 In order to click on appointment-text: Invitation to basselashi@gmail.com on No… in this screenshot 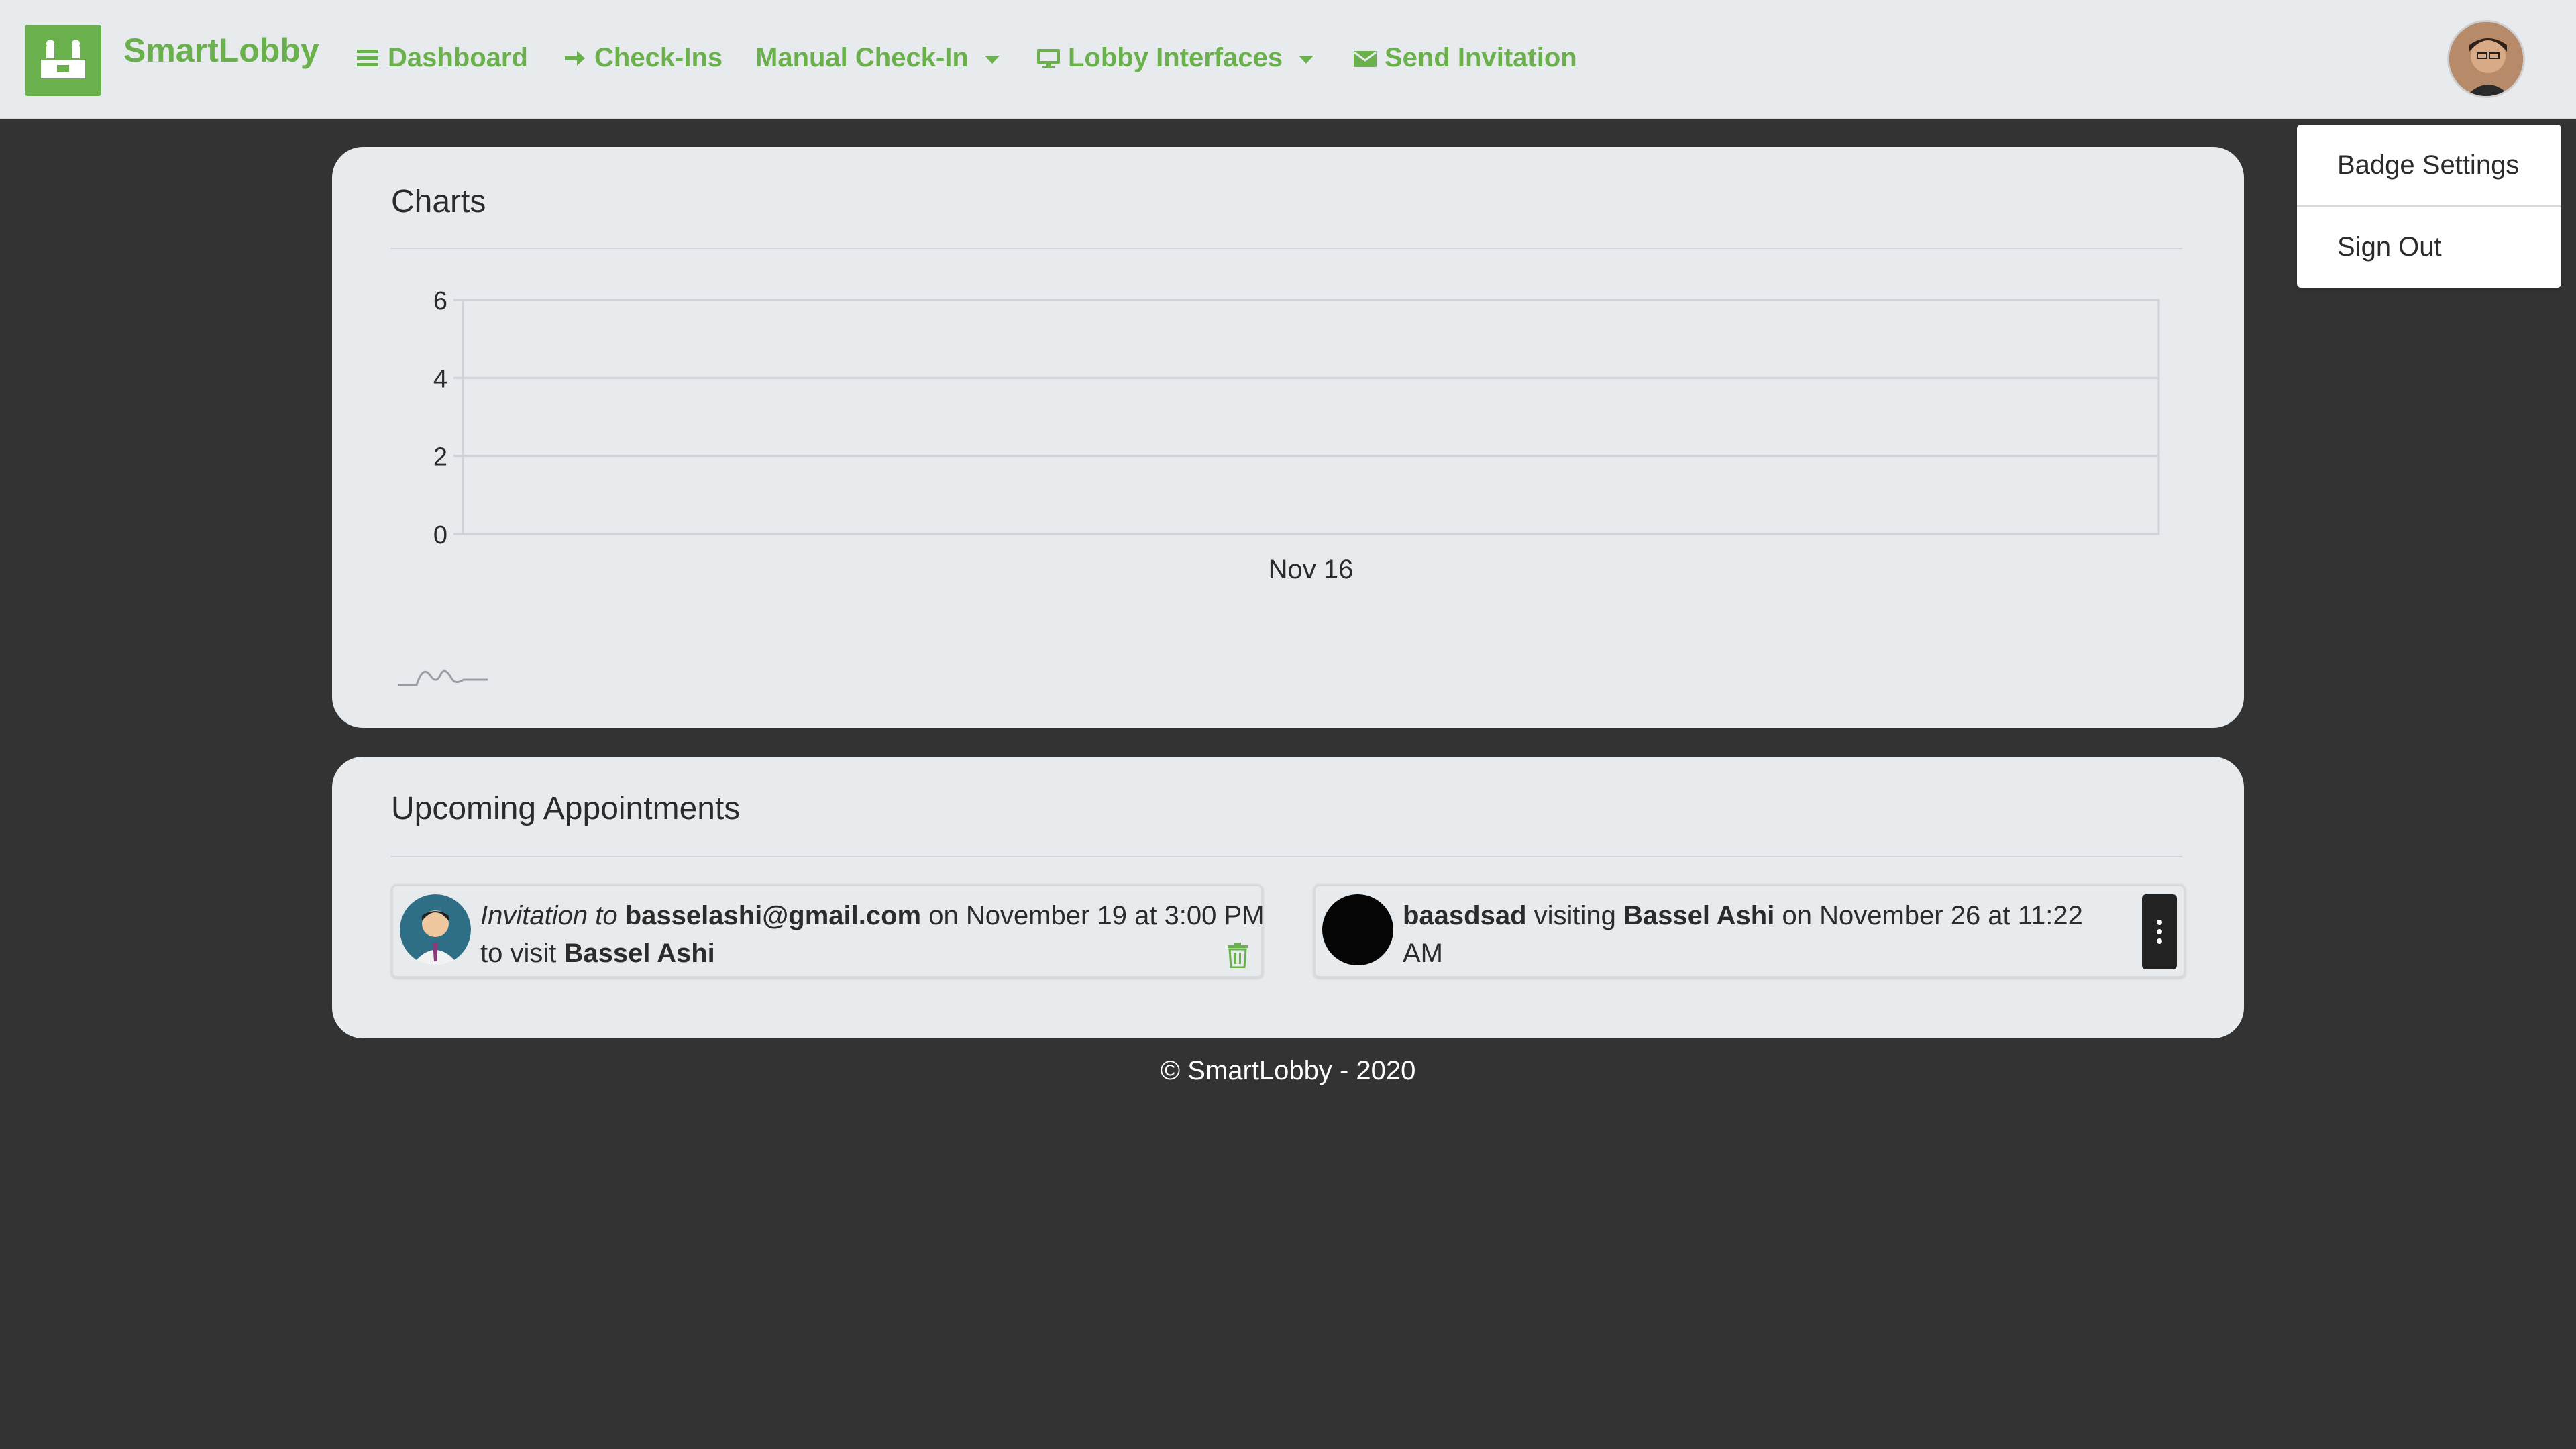, I will do `click(872, 934)`.